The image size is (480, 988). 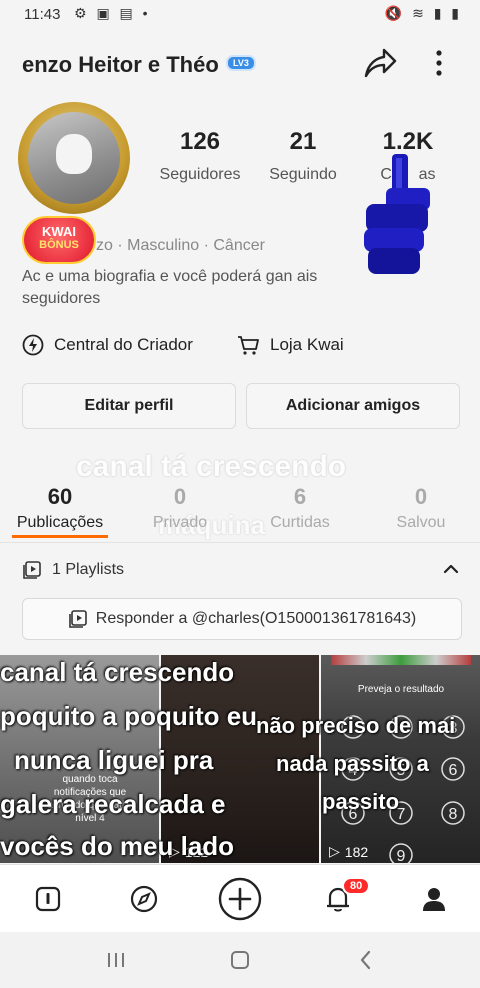 What do you see at coordinates (401, 660) in the screenshot?
I see `video-3-banner` at bounding box center [401, 660].